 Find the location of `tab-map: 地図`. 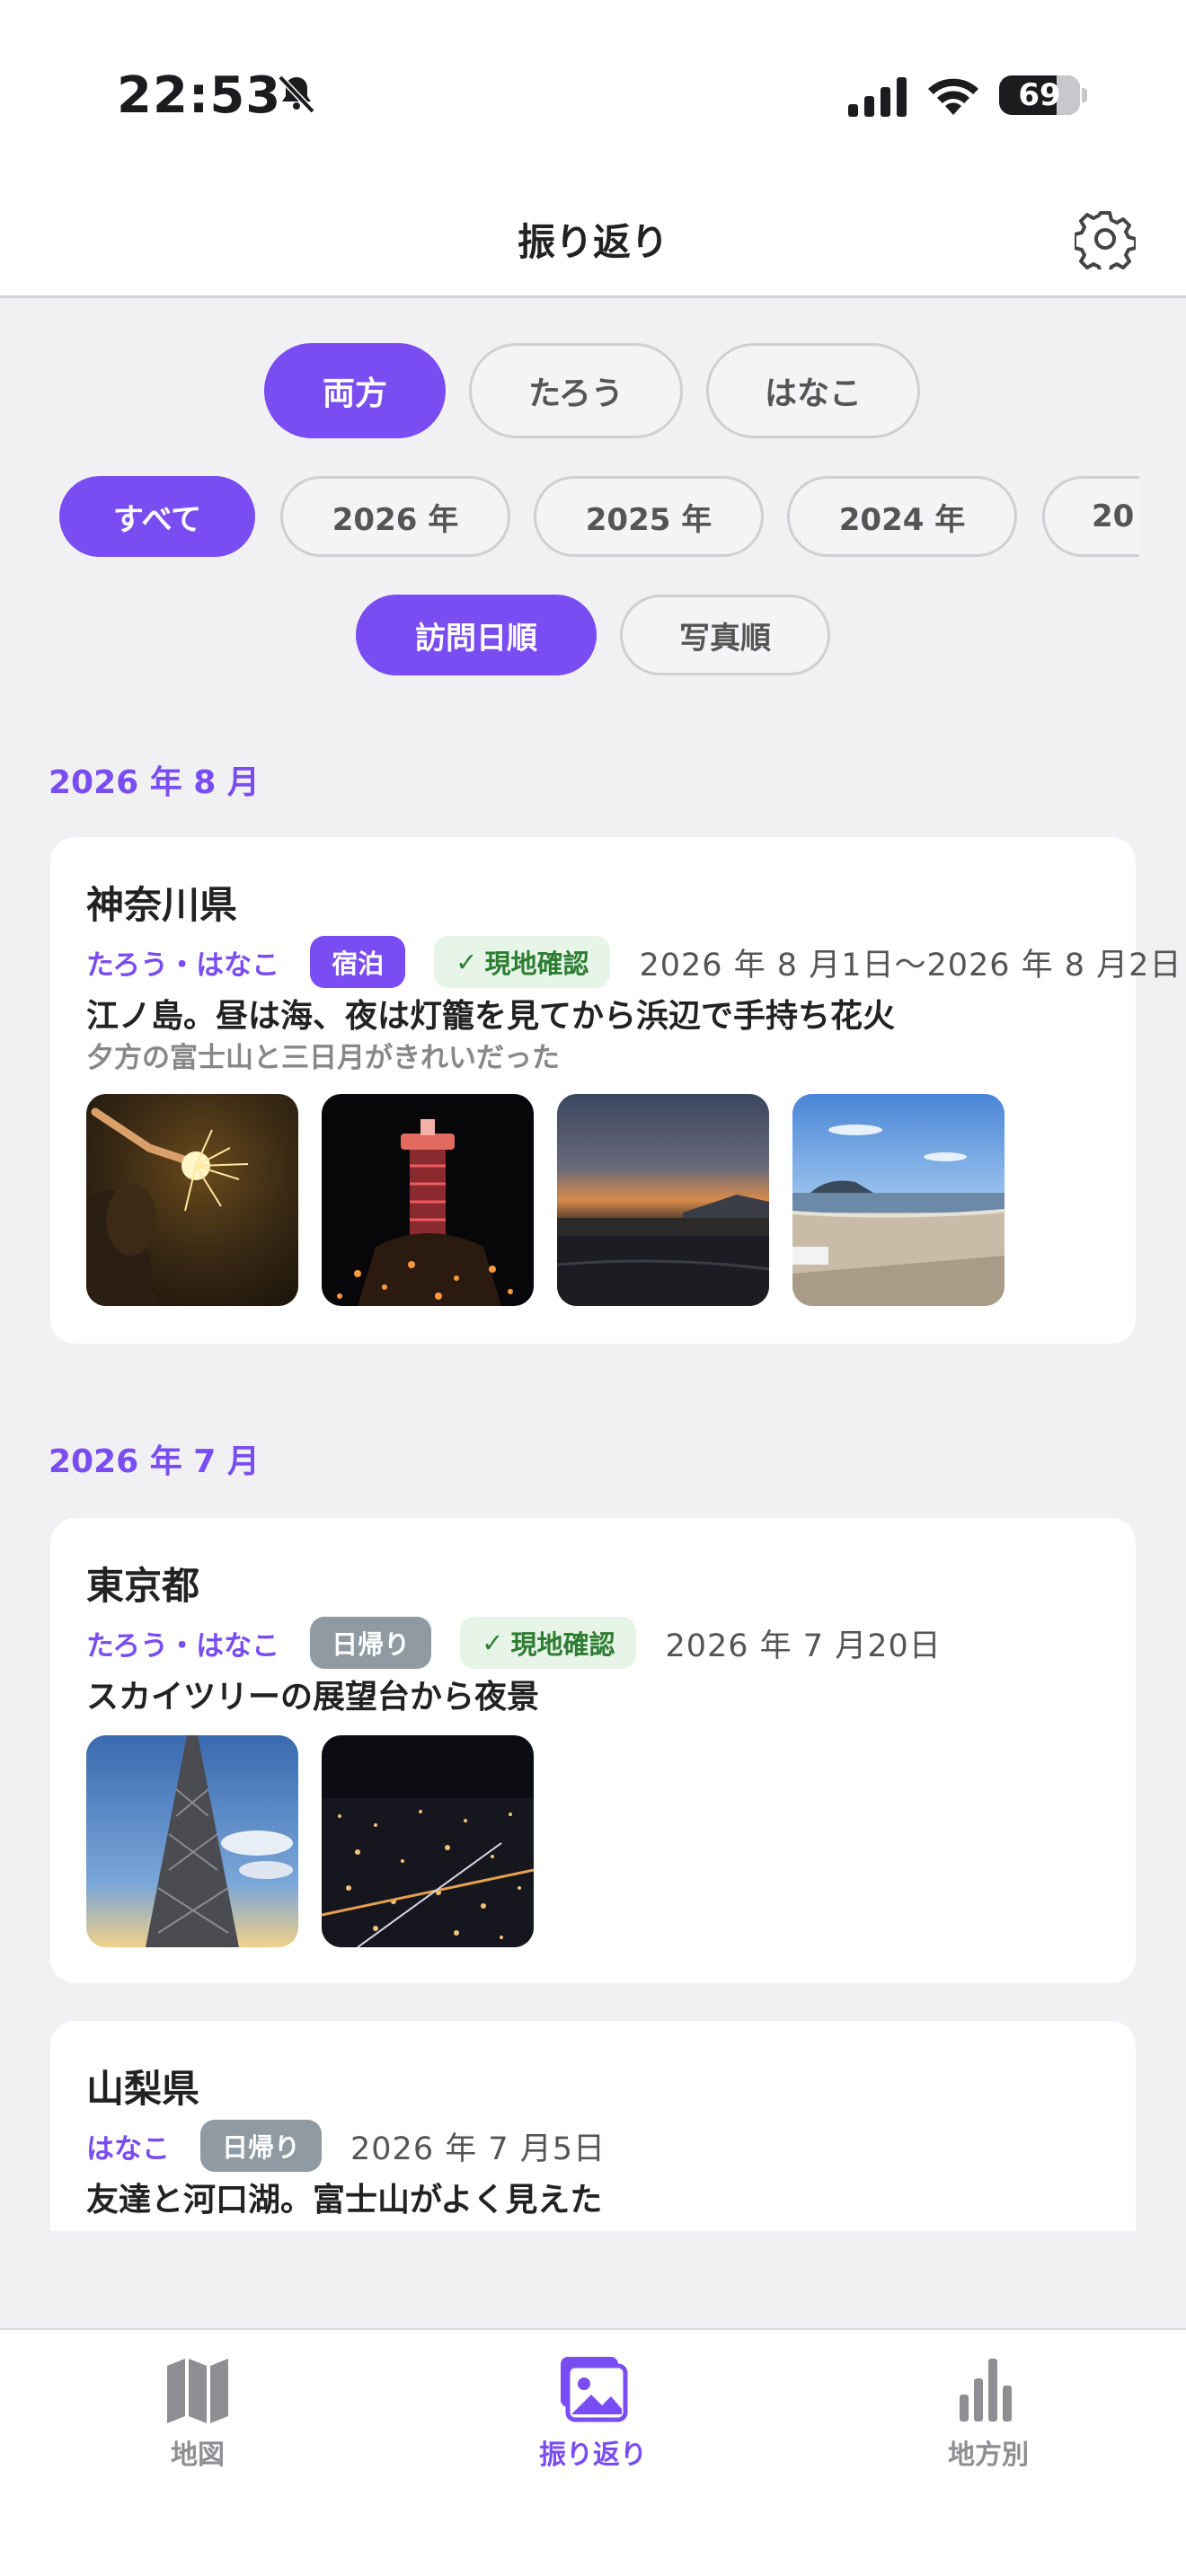

tab-map: 地図 is located at coordinates (197, 2420).